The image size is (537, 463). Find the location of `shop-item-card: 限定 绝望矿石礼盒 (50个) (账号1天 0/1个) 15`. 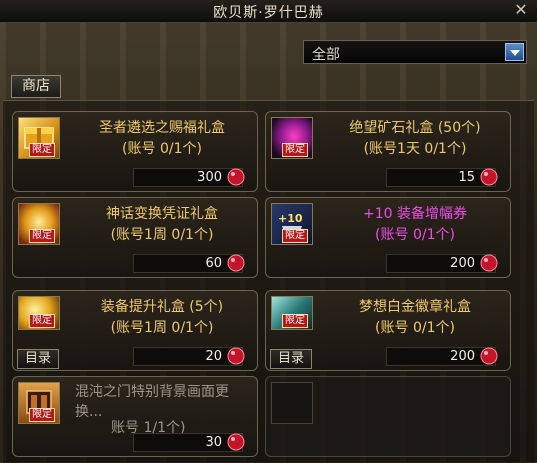

shop-item-card: 限定 绝望矿石礼盒 (50个) (账号1天 0/1个) 15 is located at coordinates (388, 151).